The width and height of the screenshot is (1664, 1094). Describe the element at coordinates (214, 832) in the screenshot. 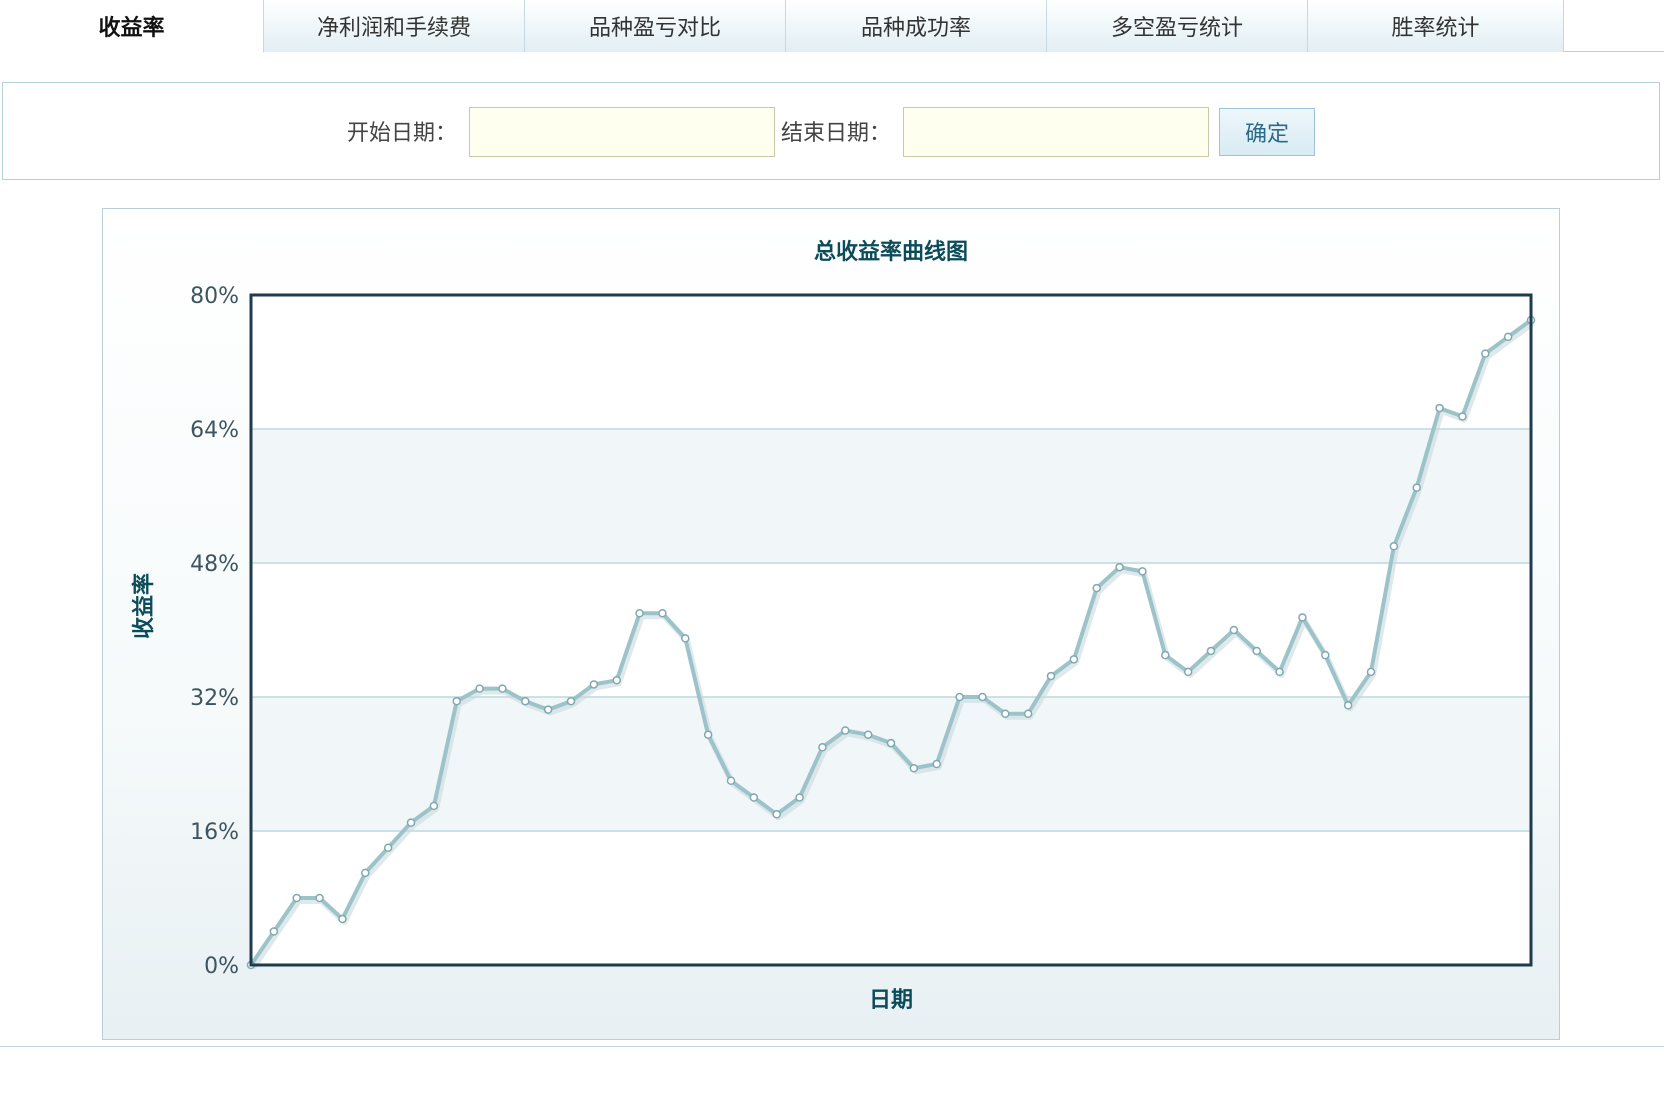

I see `y-tick-label: 16%` at that location.